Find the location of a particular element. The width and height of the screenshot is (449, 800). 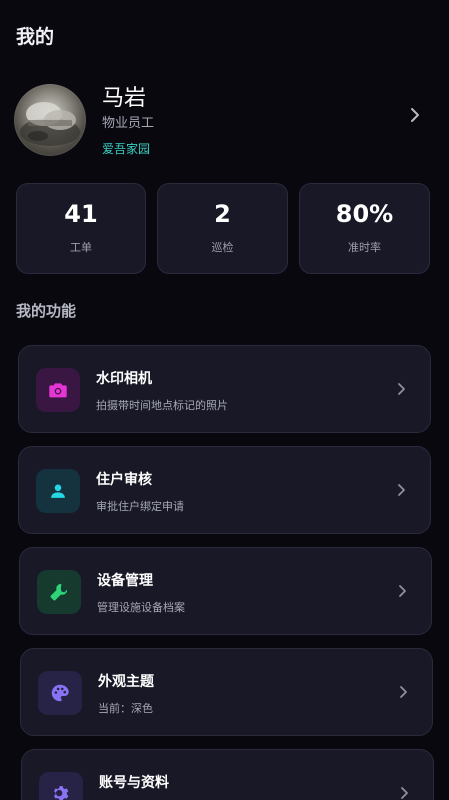

profile-card: 马岩 物业员工 爱吾家园 is located at coordinates (224, 120).